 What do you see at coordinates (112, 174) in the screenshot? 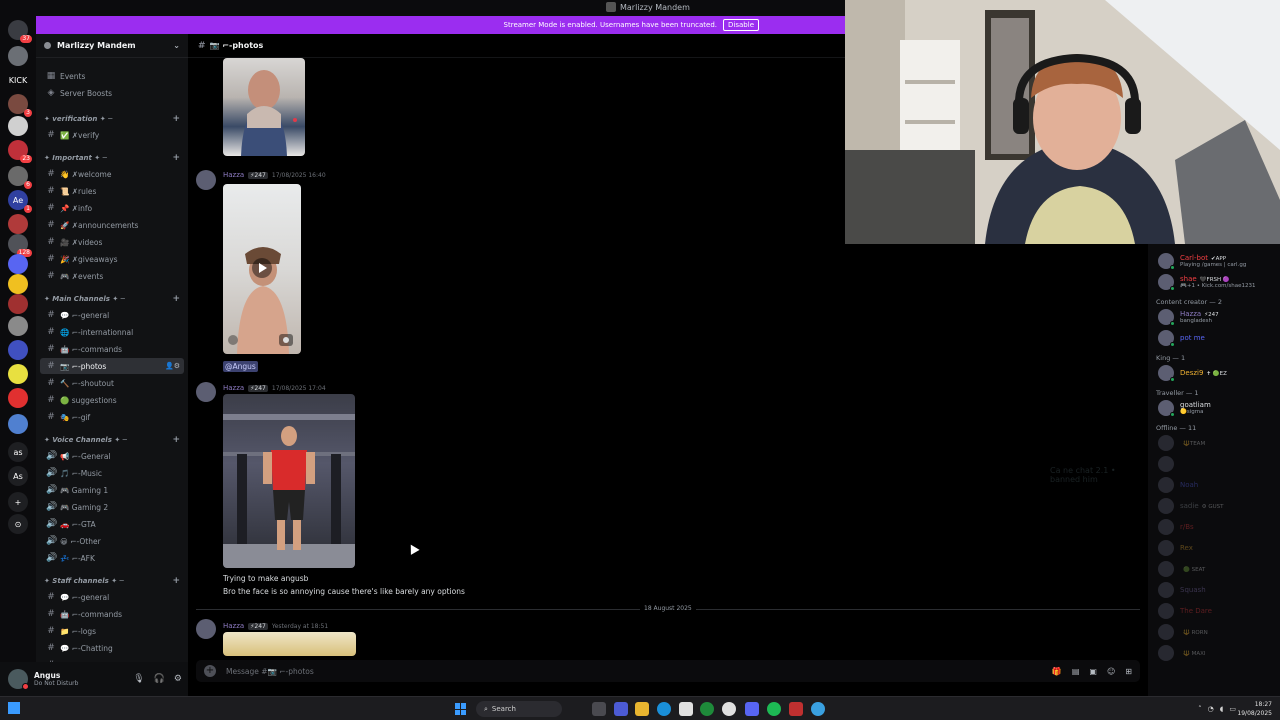
I see `text-channel: # 👋 ✗welcome` at bounding box center [112, 174].